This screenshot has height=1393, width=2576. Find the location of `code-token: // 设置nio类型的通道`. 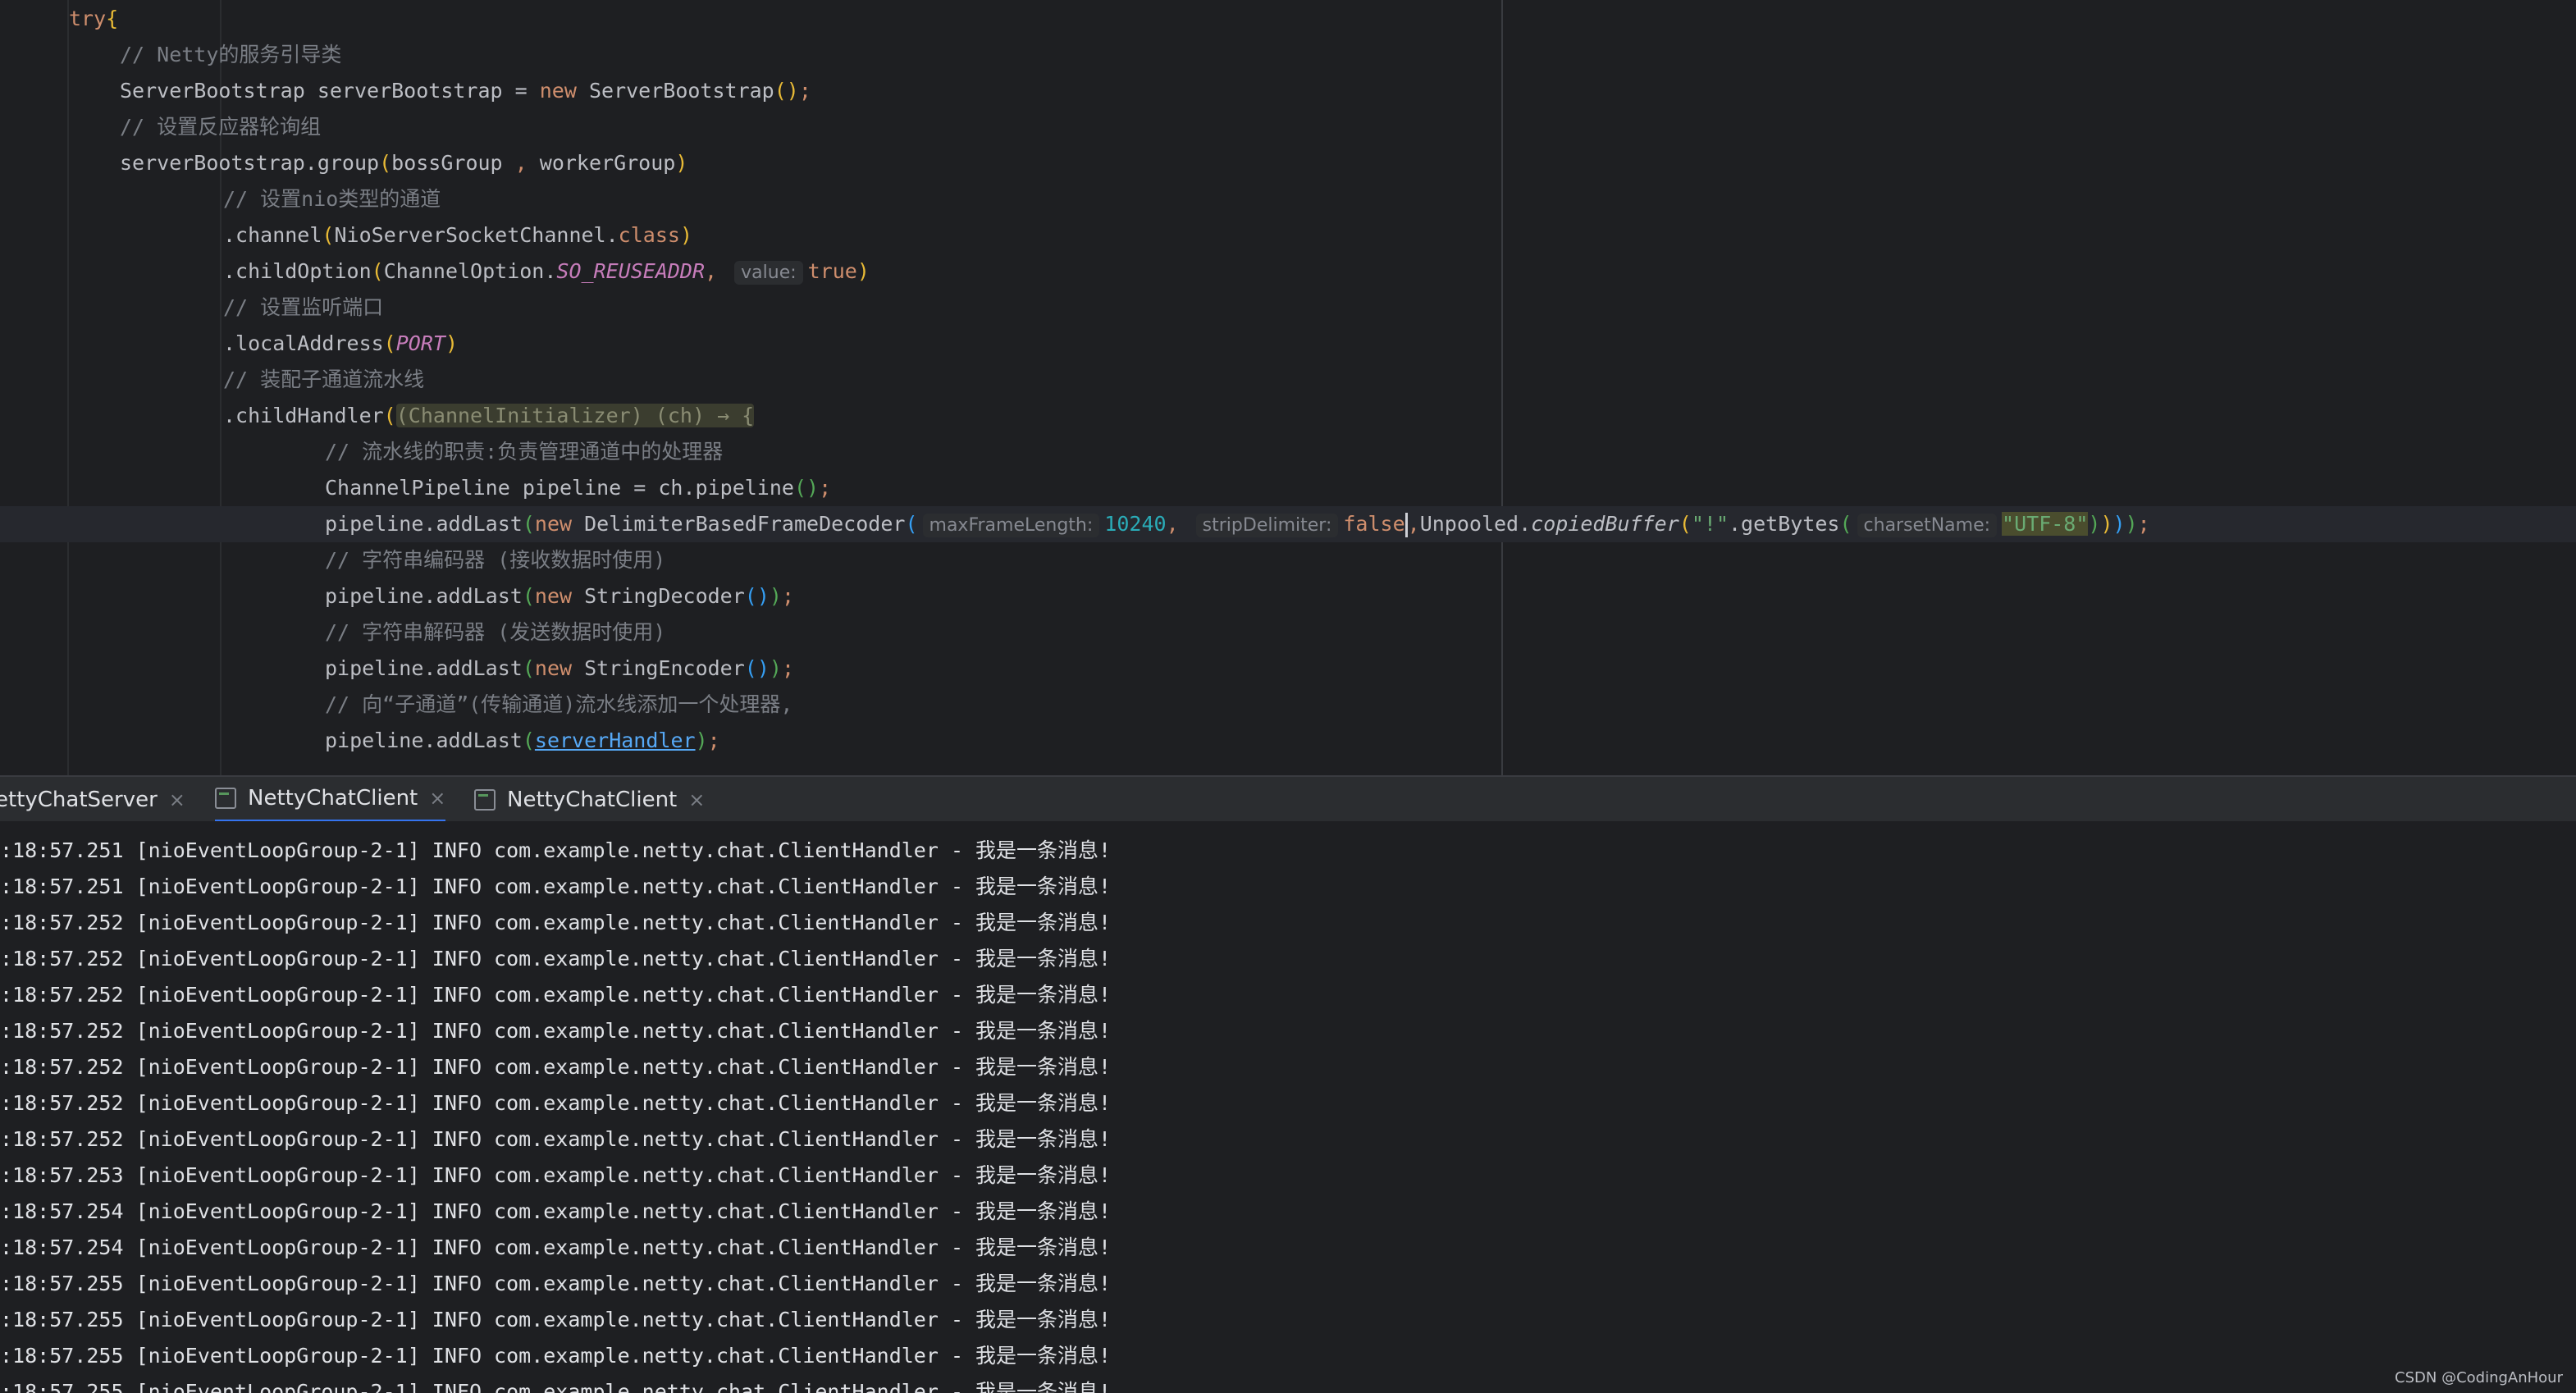

code-token: // 设置nio类型的通道 is located at coordinates (332, 199).